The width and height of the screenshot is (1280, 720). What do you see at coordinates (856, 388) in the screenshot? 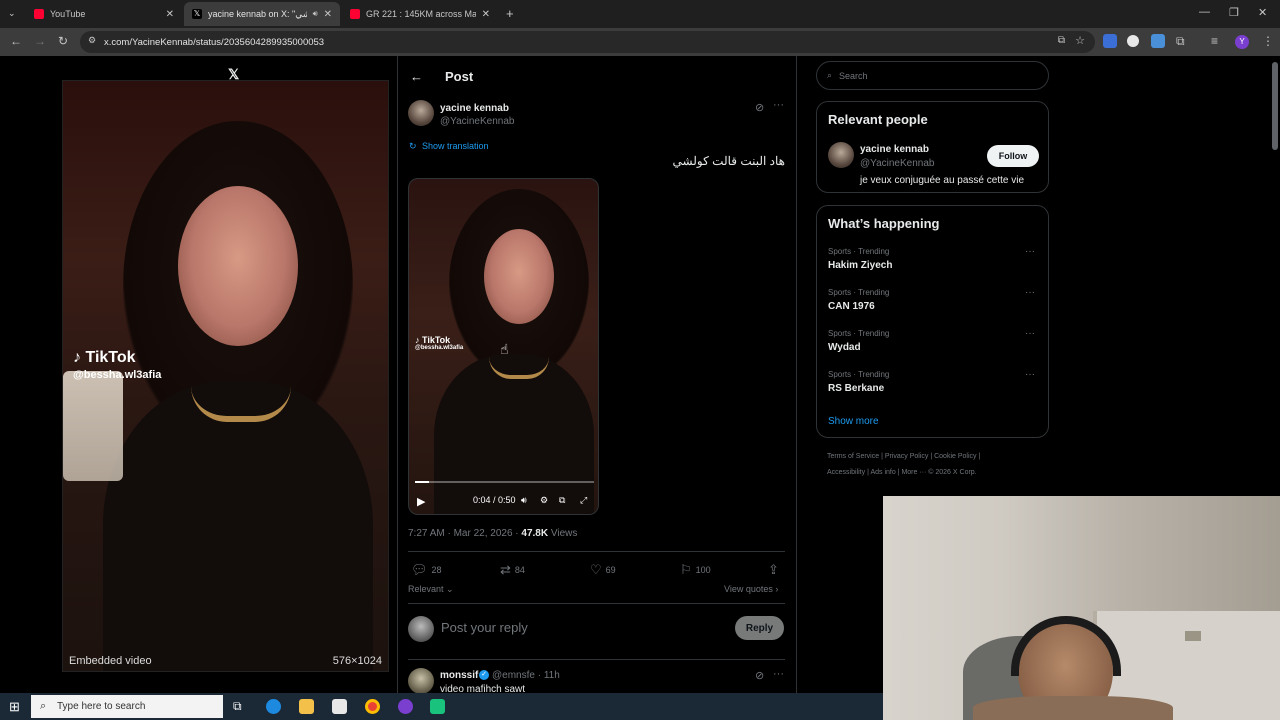
I see `trend-name: RS Berkane` at bounding box center [856, 388].